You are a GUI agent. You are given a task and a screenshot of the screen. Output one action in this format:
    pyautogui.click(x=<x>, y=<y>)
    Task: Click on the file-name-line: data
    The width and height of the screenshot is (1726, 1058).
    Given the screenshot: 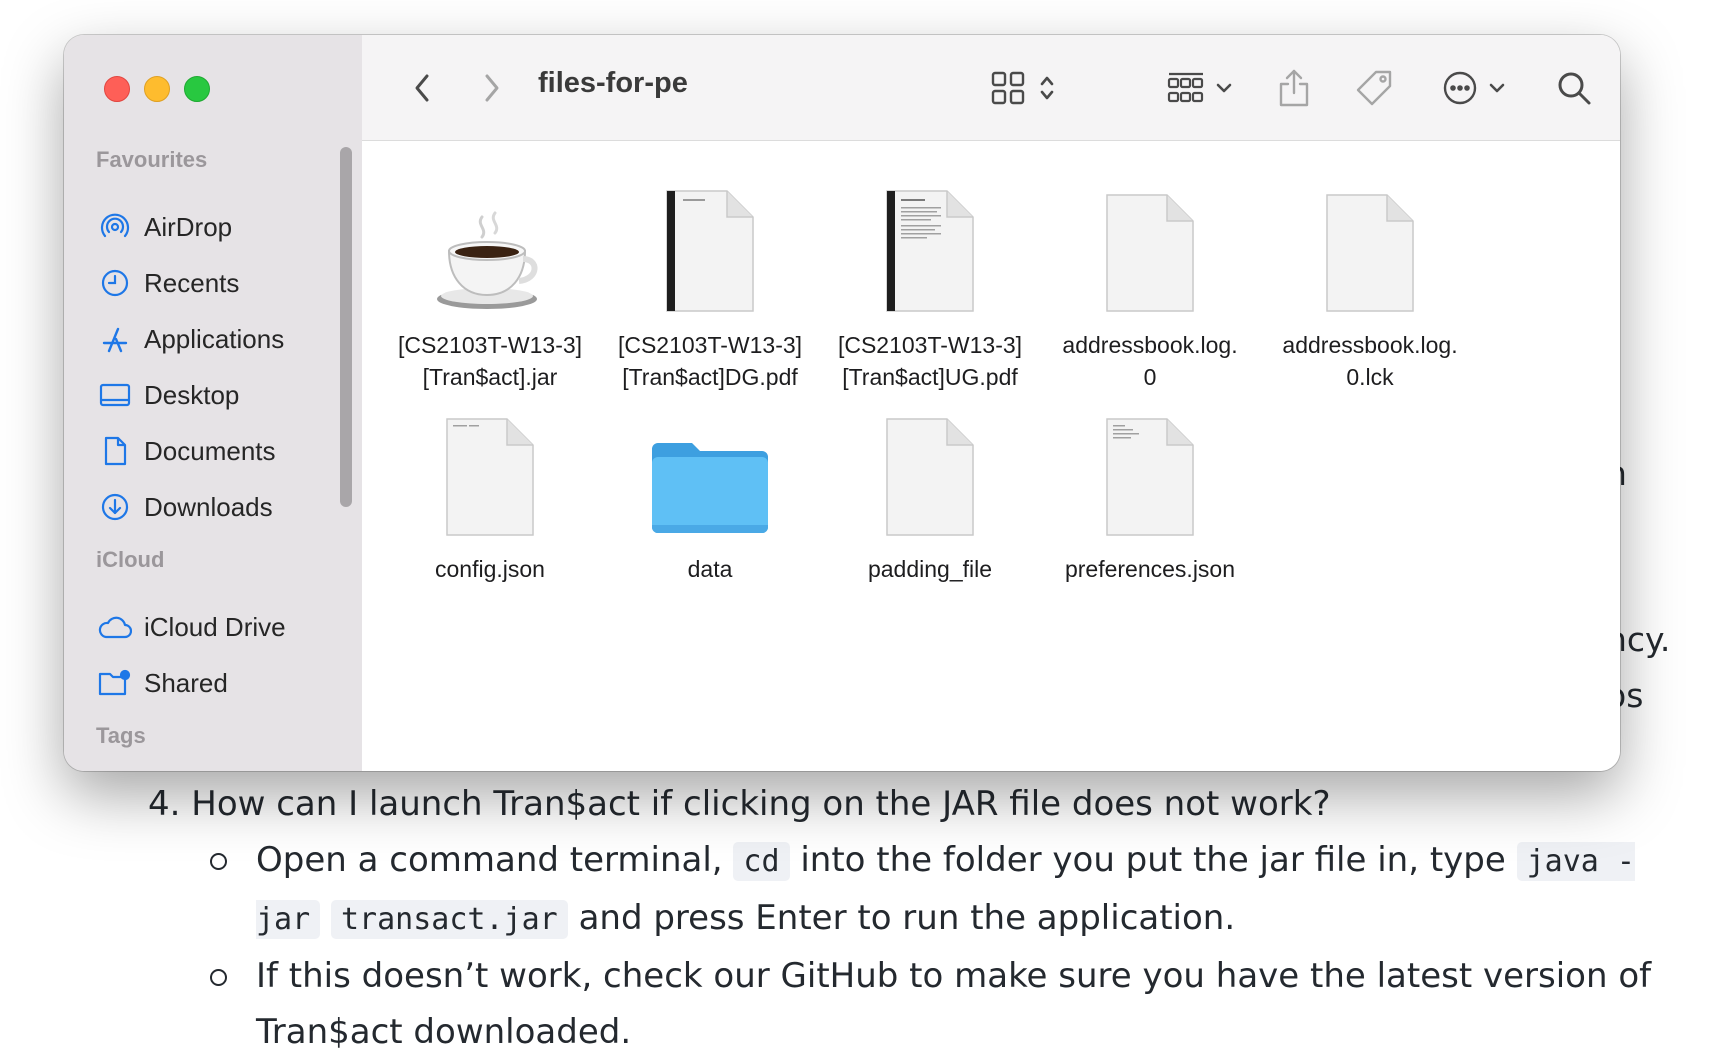 What is the action you would take?
    pyautogui.click(x=710, y=569)
    